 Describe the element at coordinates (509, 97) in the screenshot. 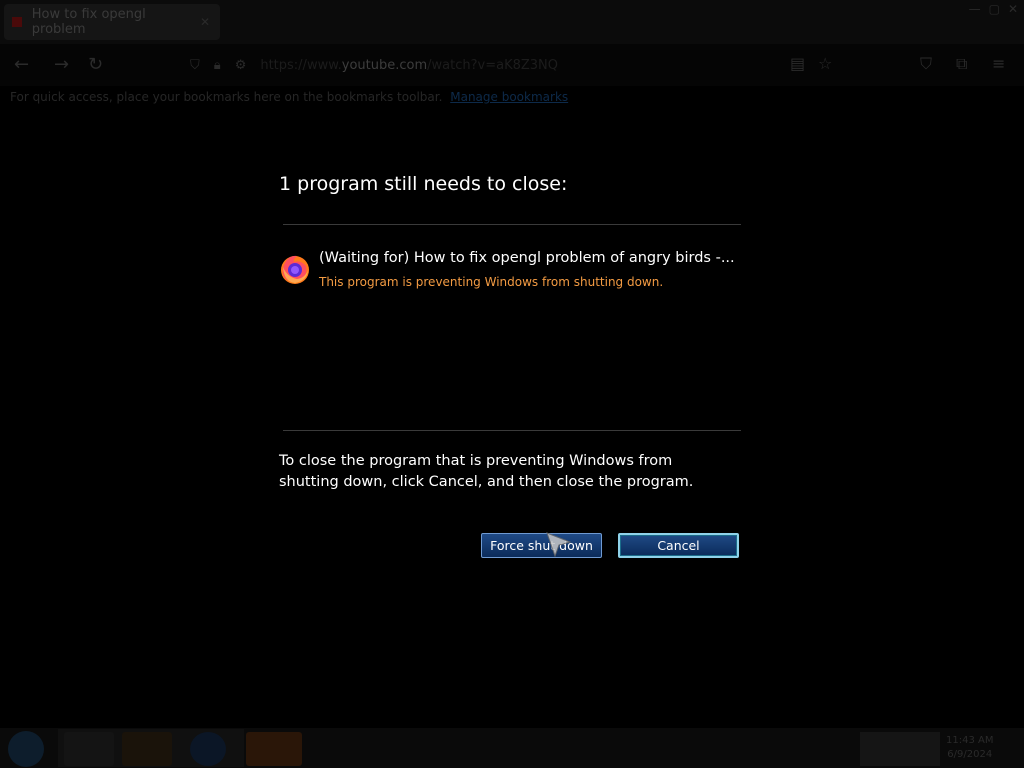

I see `manage-bookmarks-link: Manage bookmarks` at that location.